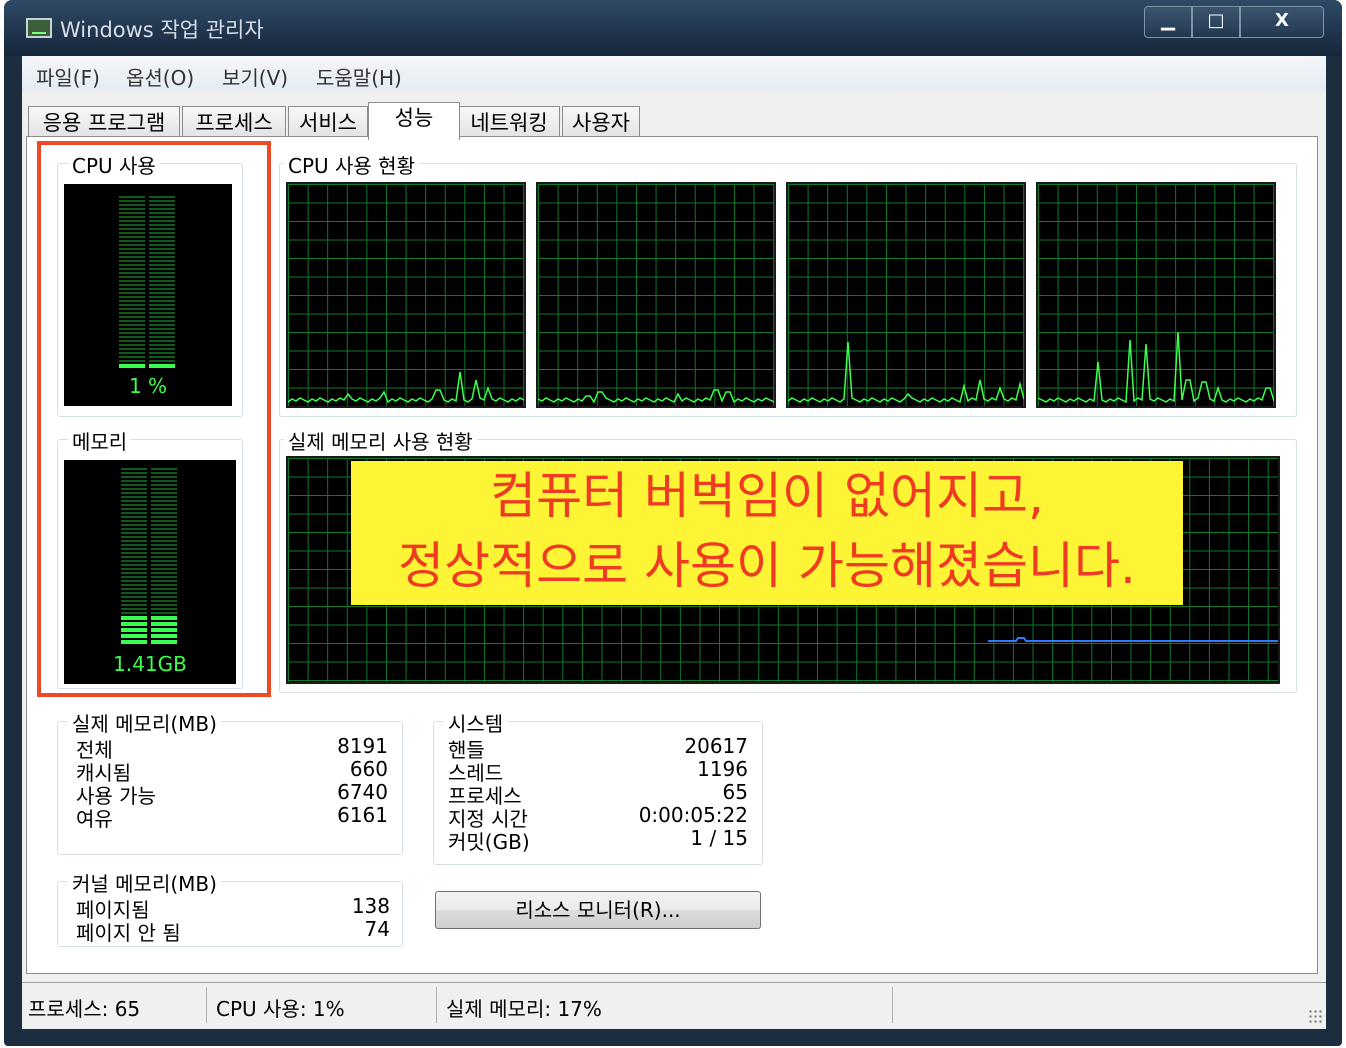 This screenshot has height=1048, width=1346. What do you see at coordinates (414, 121) in the screenshot?
I see `tab-performance: 성능` at bounding box center [414, 121].